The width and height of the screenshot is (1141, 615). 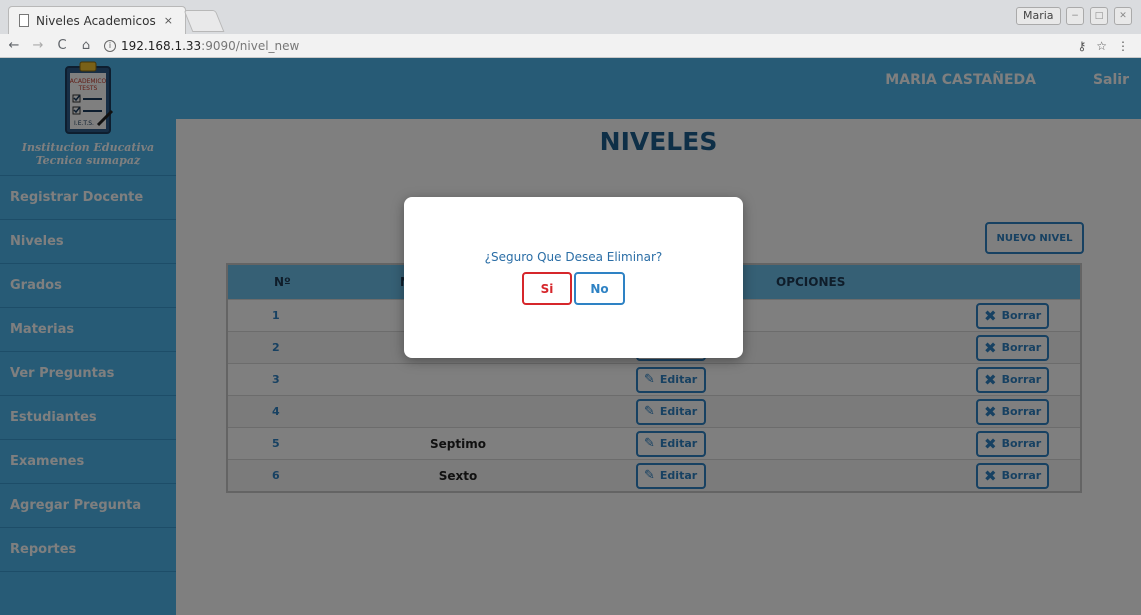 I want to click on menu-icon: ⋮, so click(x=1123, y=46).